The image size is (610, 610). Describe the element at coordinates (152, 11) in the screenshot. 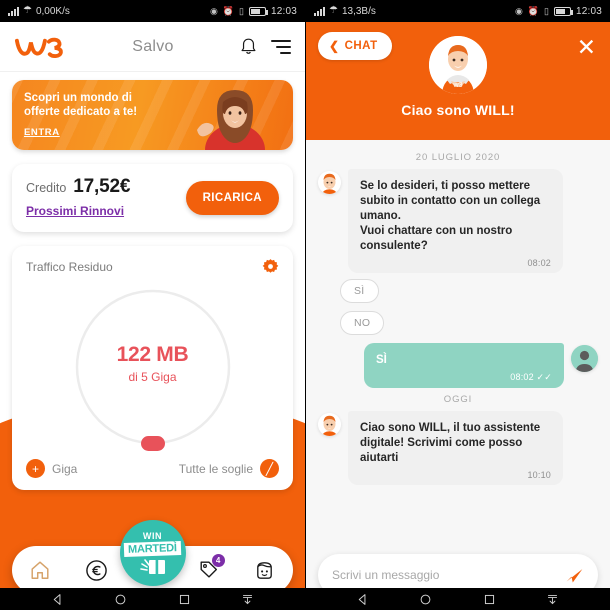

I see `status-bar-left: ☂ 0,00K/s ◉ ⏰ ▯ 12:03` at that location.